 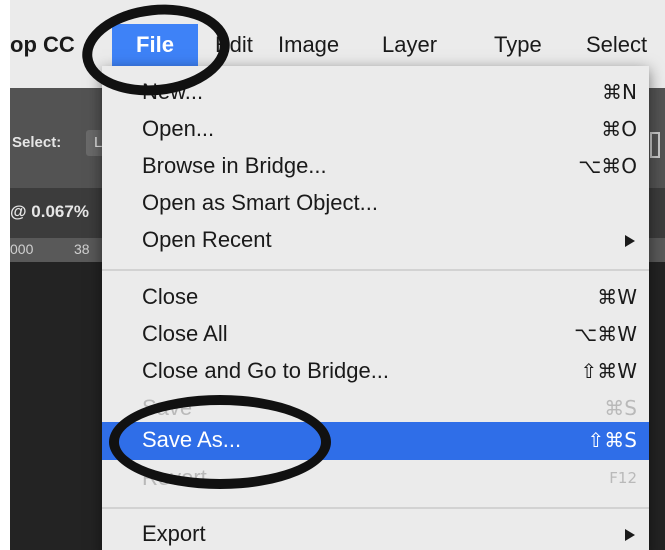 What do you see at coordinates (617, 297) in the screenshot?
I see `menu-item-shortcut: ⌘W` at bounding box center [617, 297].